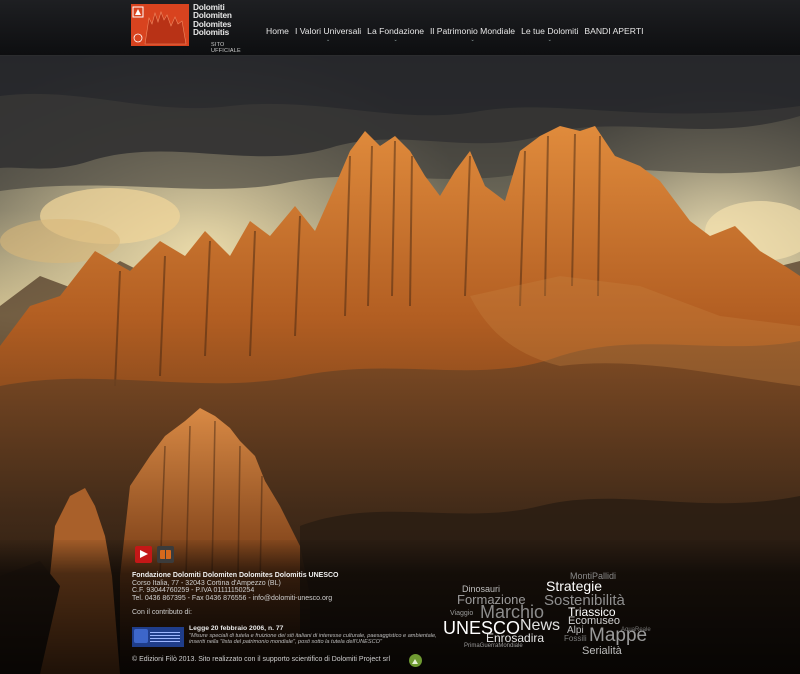  What do you see at coordinates (158, 637) in the screenshot?
I see `unesco-law-logo` at bounding box center [158, 637].